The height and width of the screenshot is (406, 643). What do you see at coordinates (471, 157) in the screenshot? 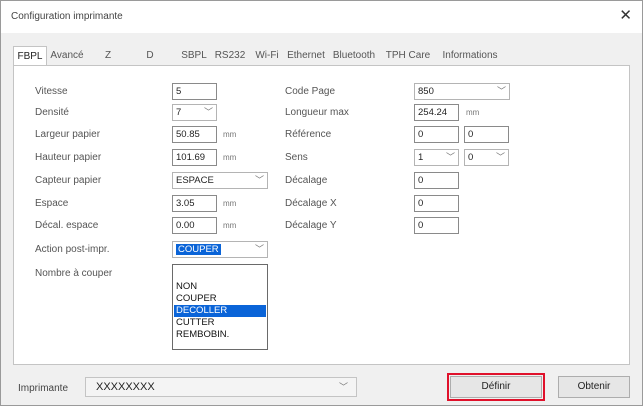
I see `sens-value-2: 0` at bounding box center [471, 157].